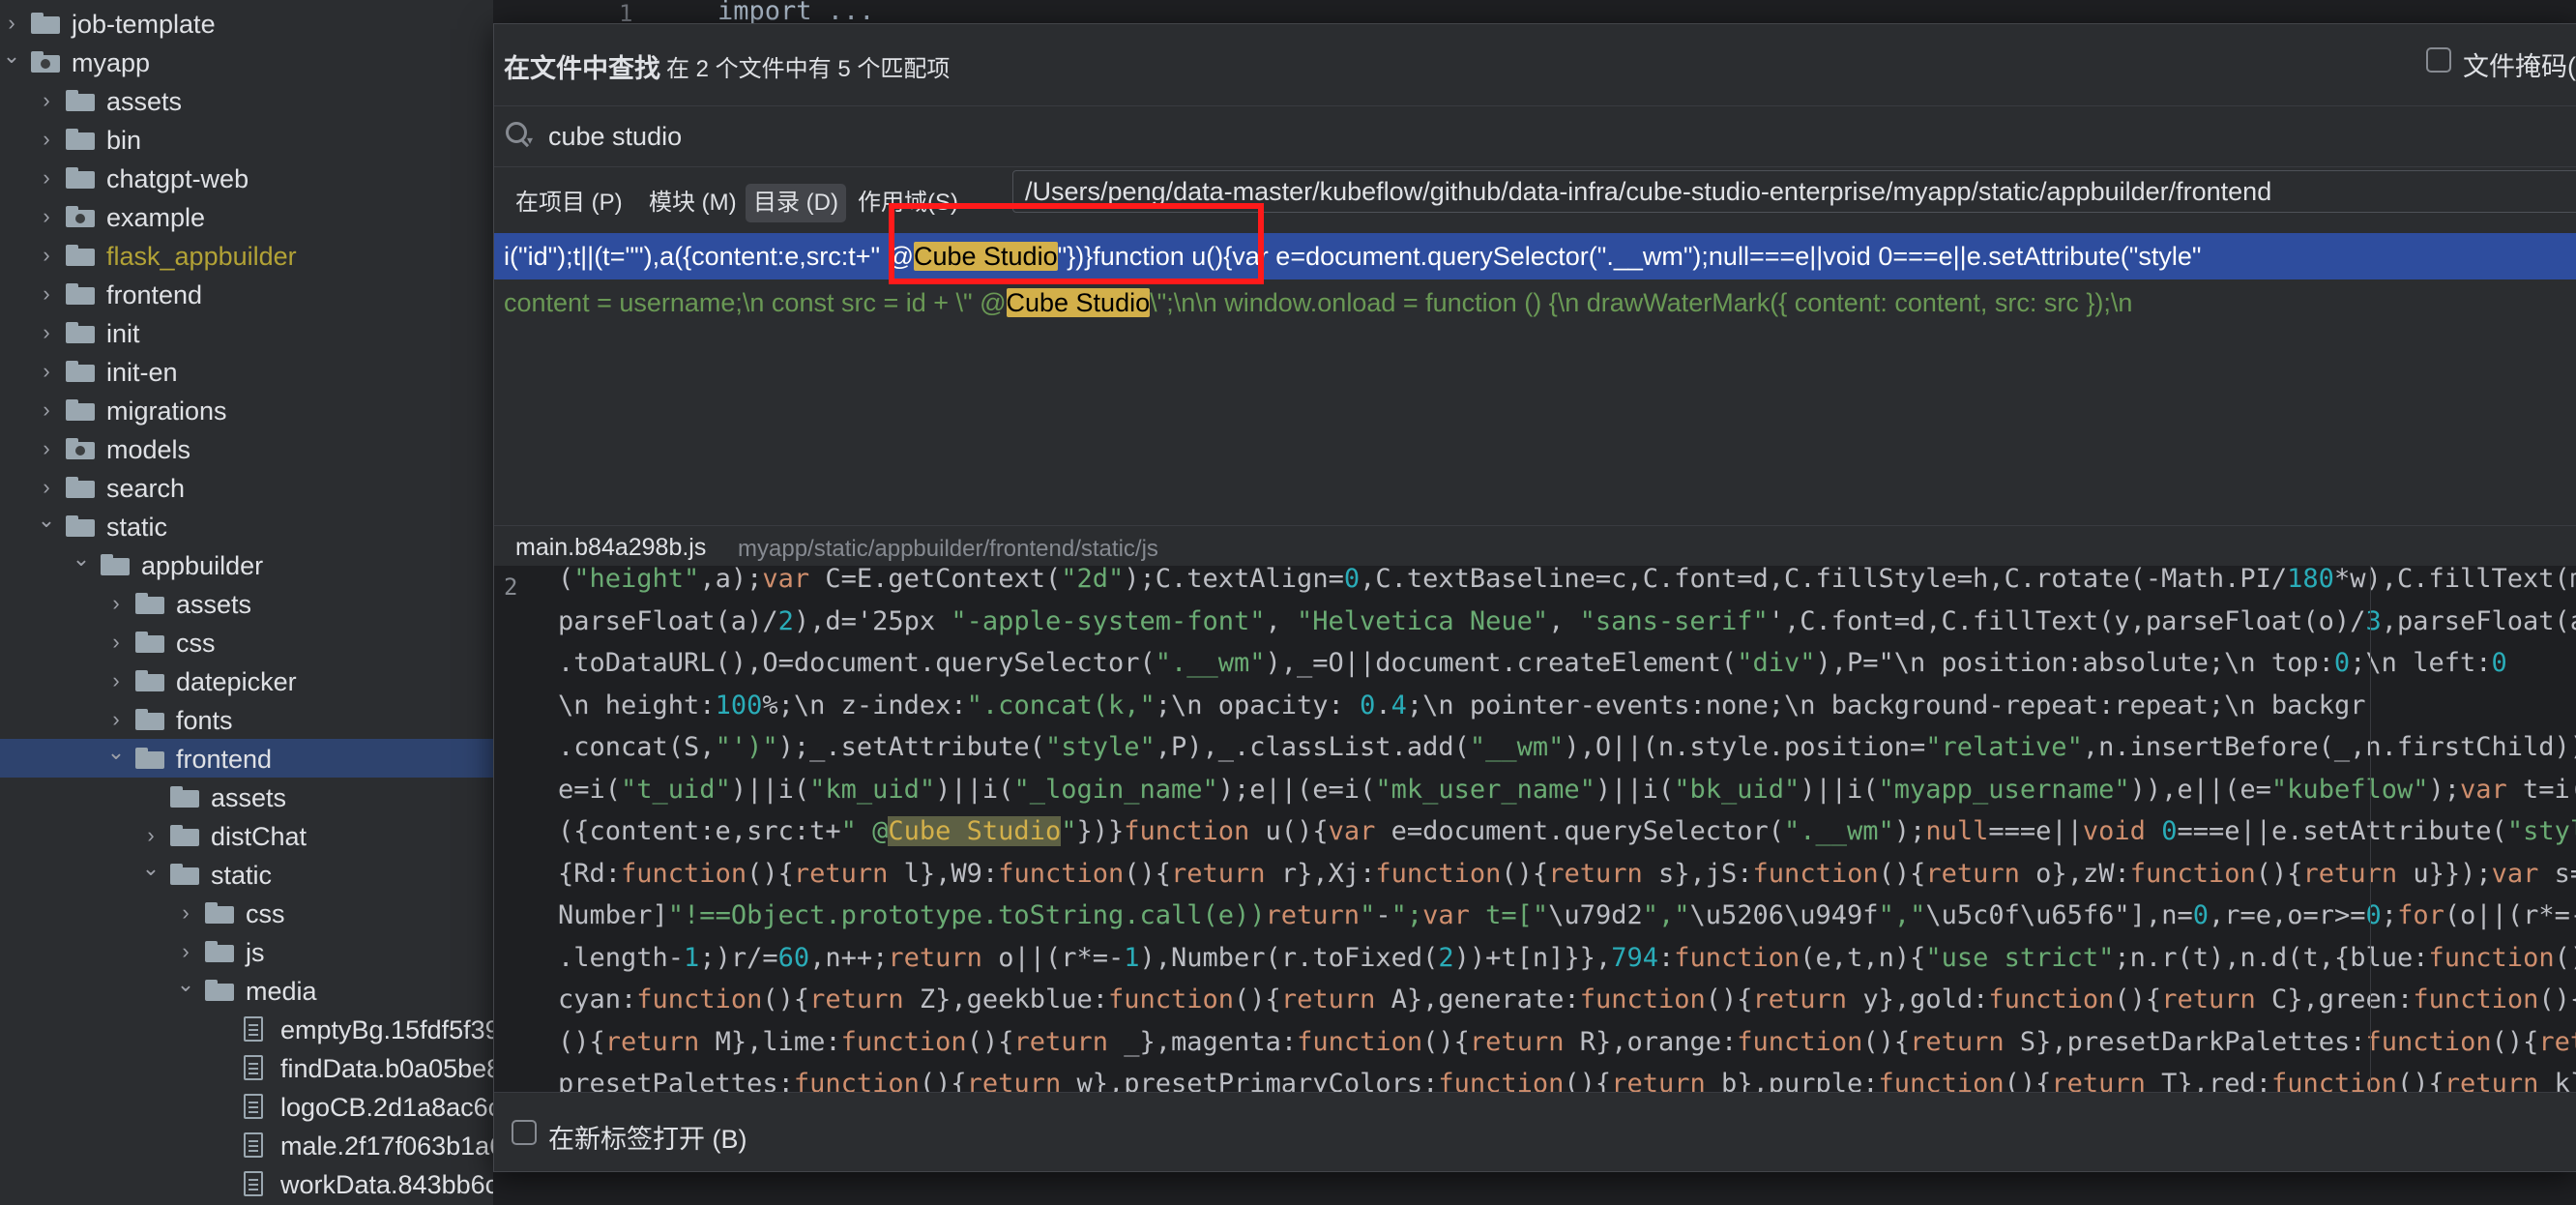 The height and width of the screenshot is (1205, 2576). What do you see at coordinates (647, 1139) in the screenshot?
I see `open-new-tab-label: 在新标签打开 (B)` at bounding box center [647, 1139].